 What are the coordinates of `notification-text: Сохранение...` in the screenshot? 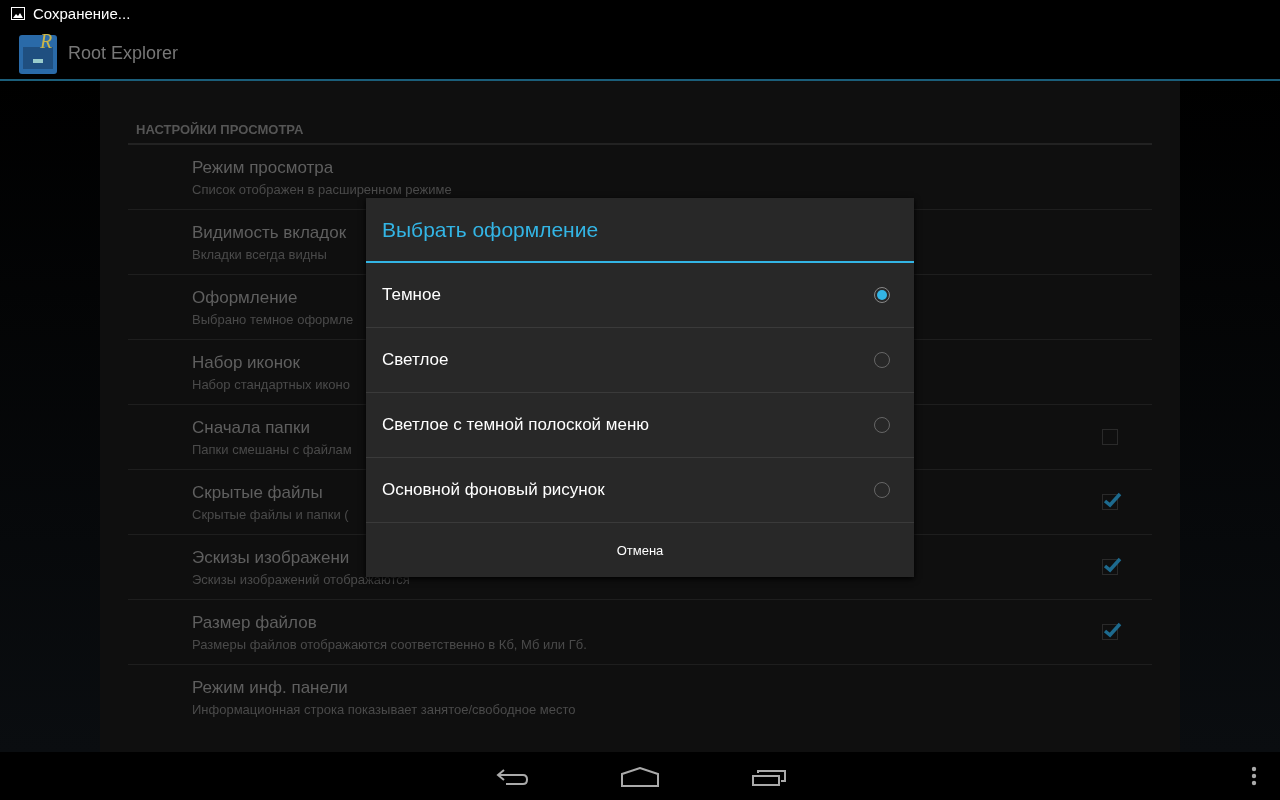 It's located at (82, 13).